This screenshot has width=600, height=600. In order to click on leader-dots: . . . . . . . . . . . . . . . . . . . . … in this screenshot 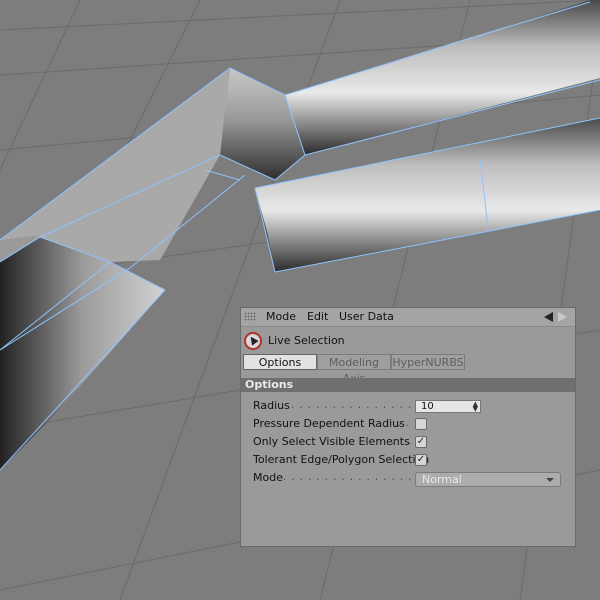, I will do `click(348, 477)`.